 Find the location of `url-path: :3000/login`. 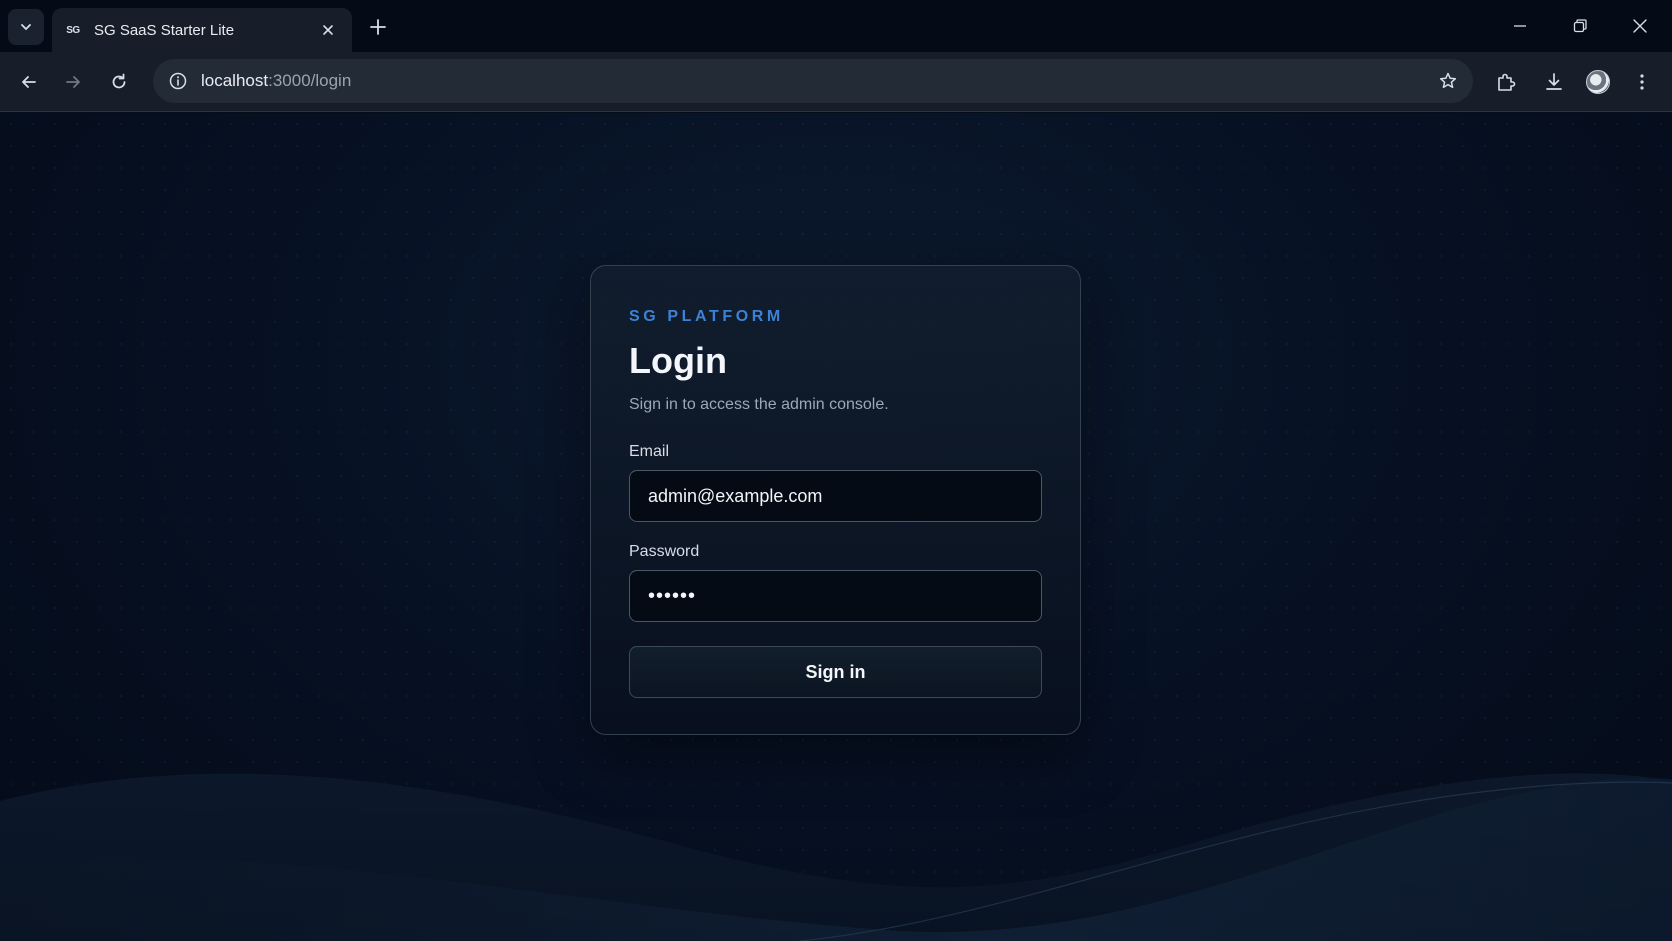

url-path: :3000/login is located at coordinates (310, 80).